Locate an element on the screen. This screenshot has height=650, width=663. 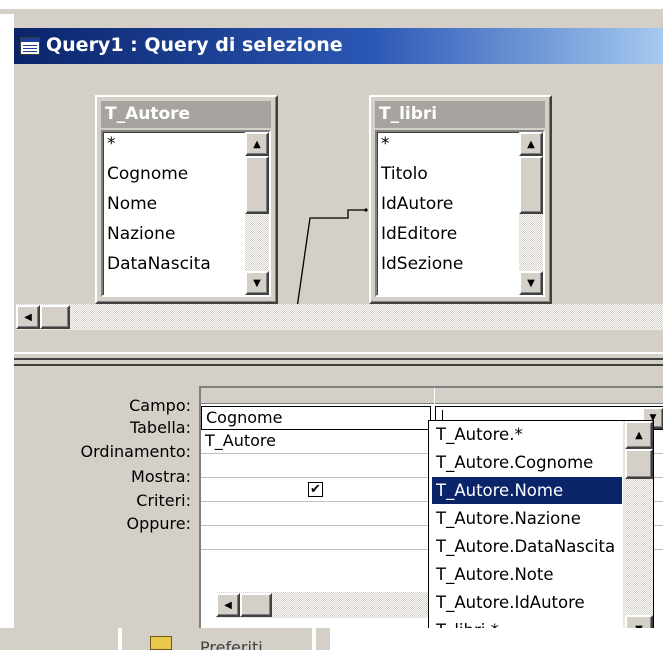
dropdown-option: T_Autore.Note is located at coordinates (527, 574).